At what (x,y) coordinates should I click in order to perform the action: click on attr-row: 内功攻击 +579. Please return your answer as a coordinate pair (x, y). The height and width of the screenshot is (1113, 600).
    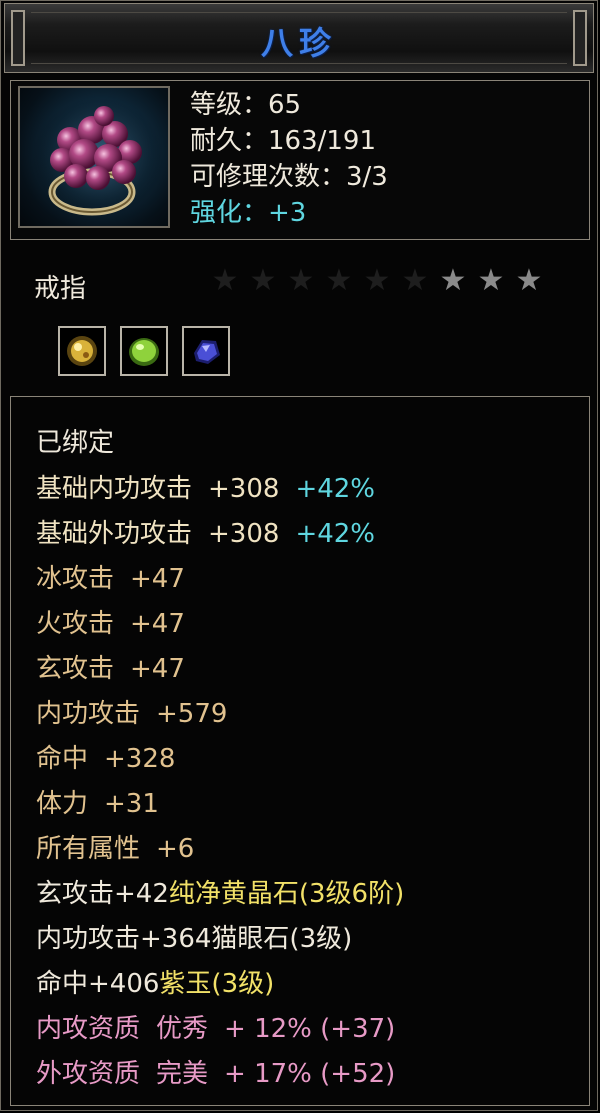
    Looking at the image, I should click on (132, 714).